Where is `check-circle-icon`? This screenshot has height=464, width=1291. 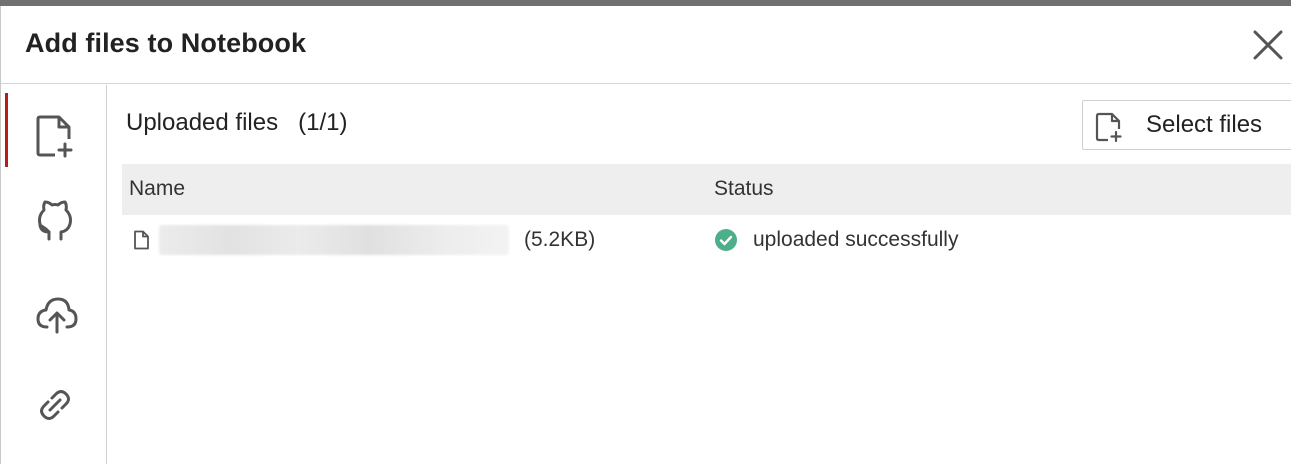
check-circle-icon is located at coordinates (726, 240).